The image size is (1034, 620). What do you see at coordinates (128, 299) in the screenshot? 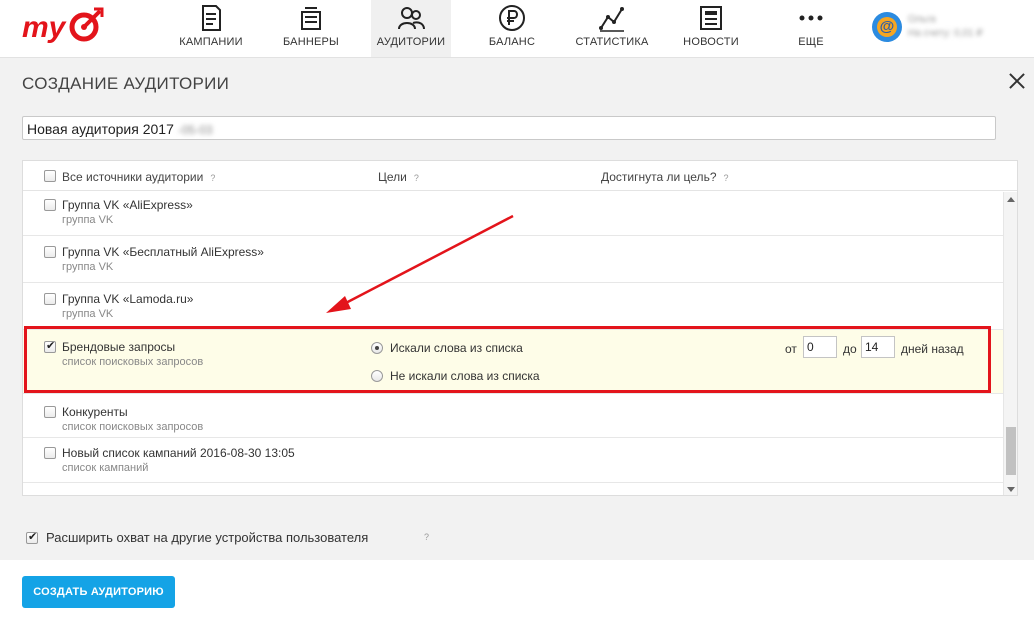
I see `row-title: Группа VK «Lamoda.ru»` at bounding box center [128, 299].